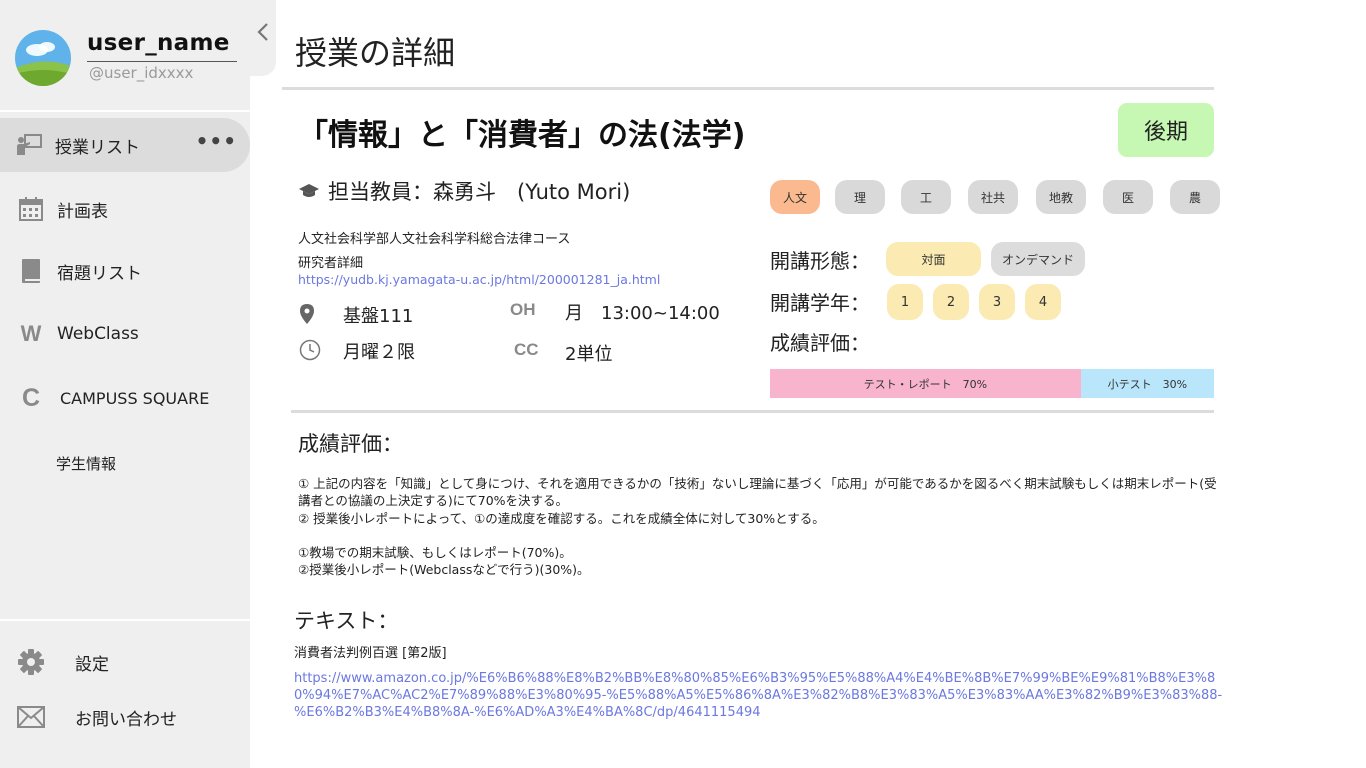 This screenshot has height=768, width=1366. Describe the element at coordinates (925, 383) in the screenshot. I see `grading-segment-test-report: テスト・レポート 70%` at that location.